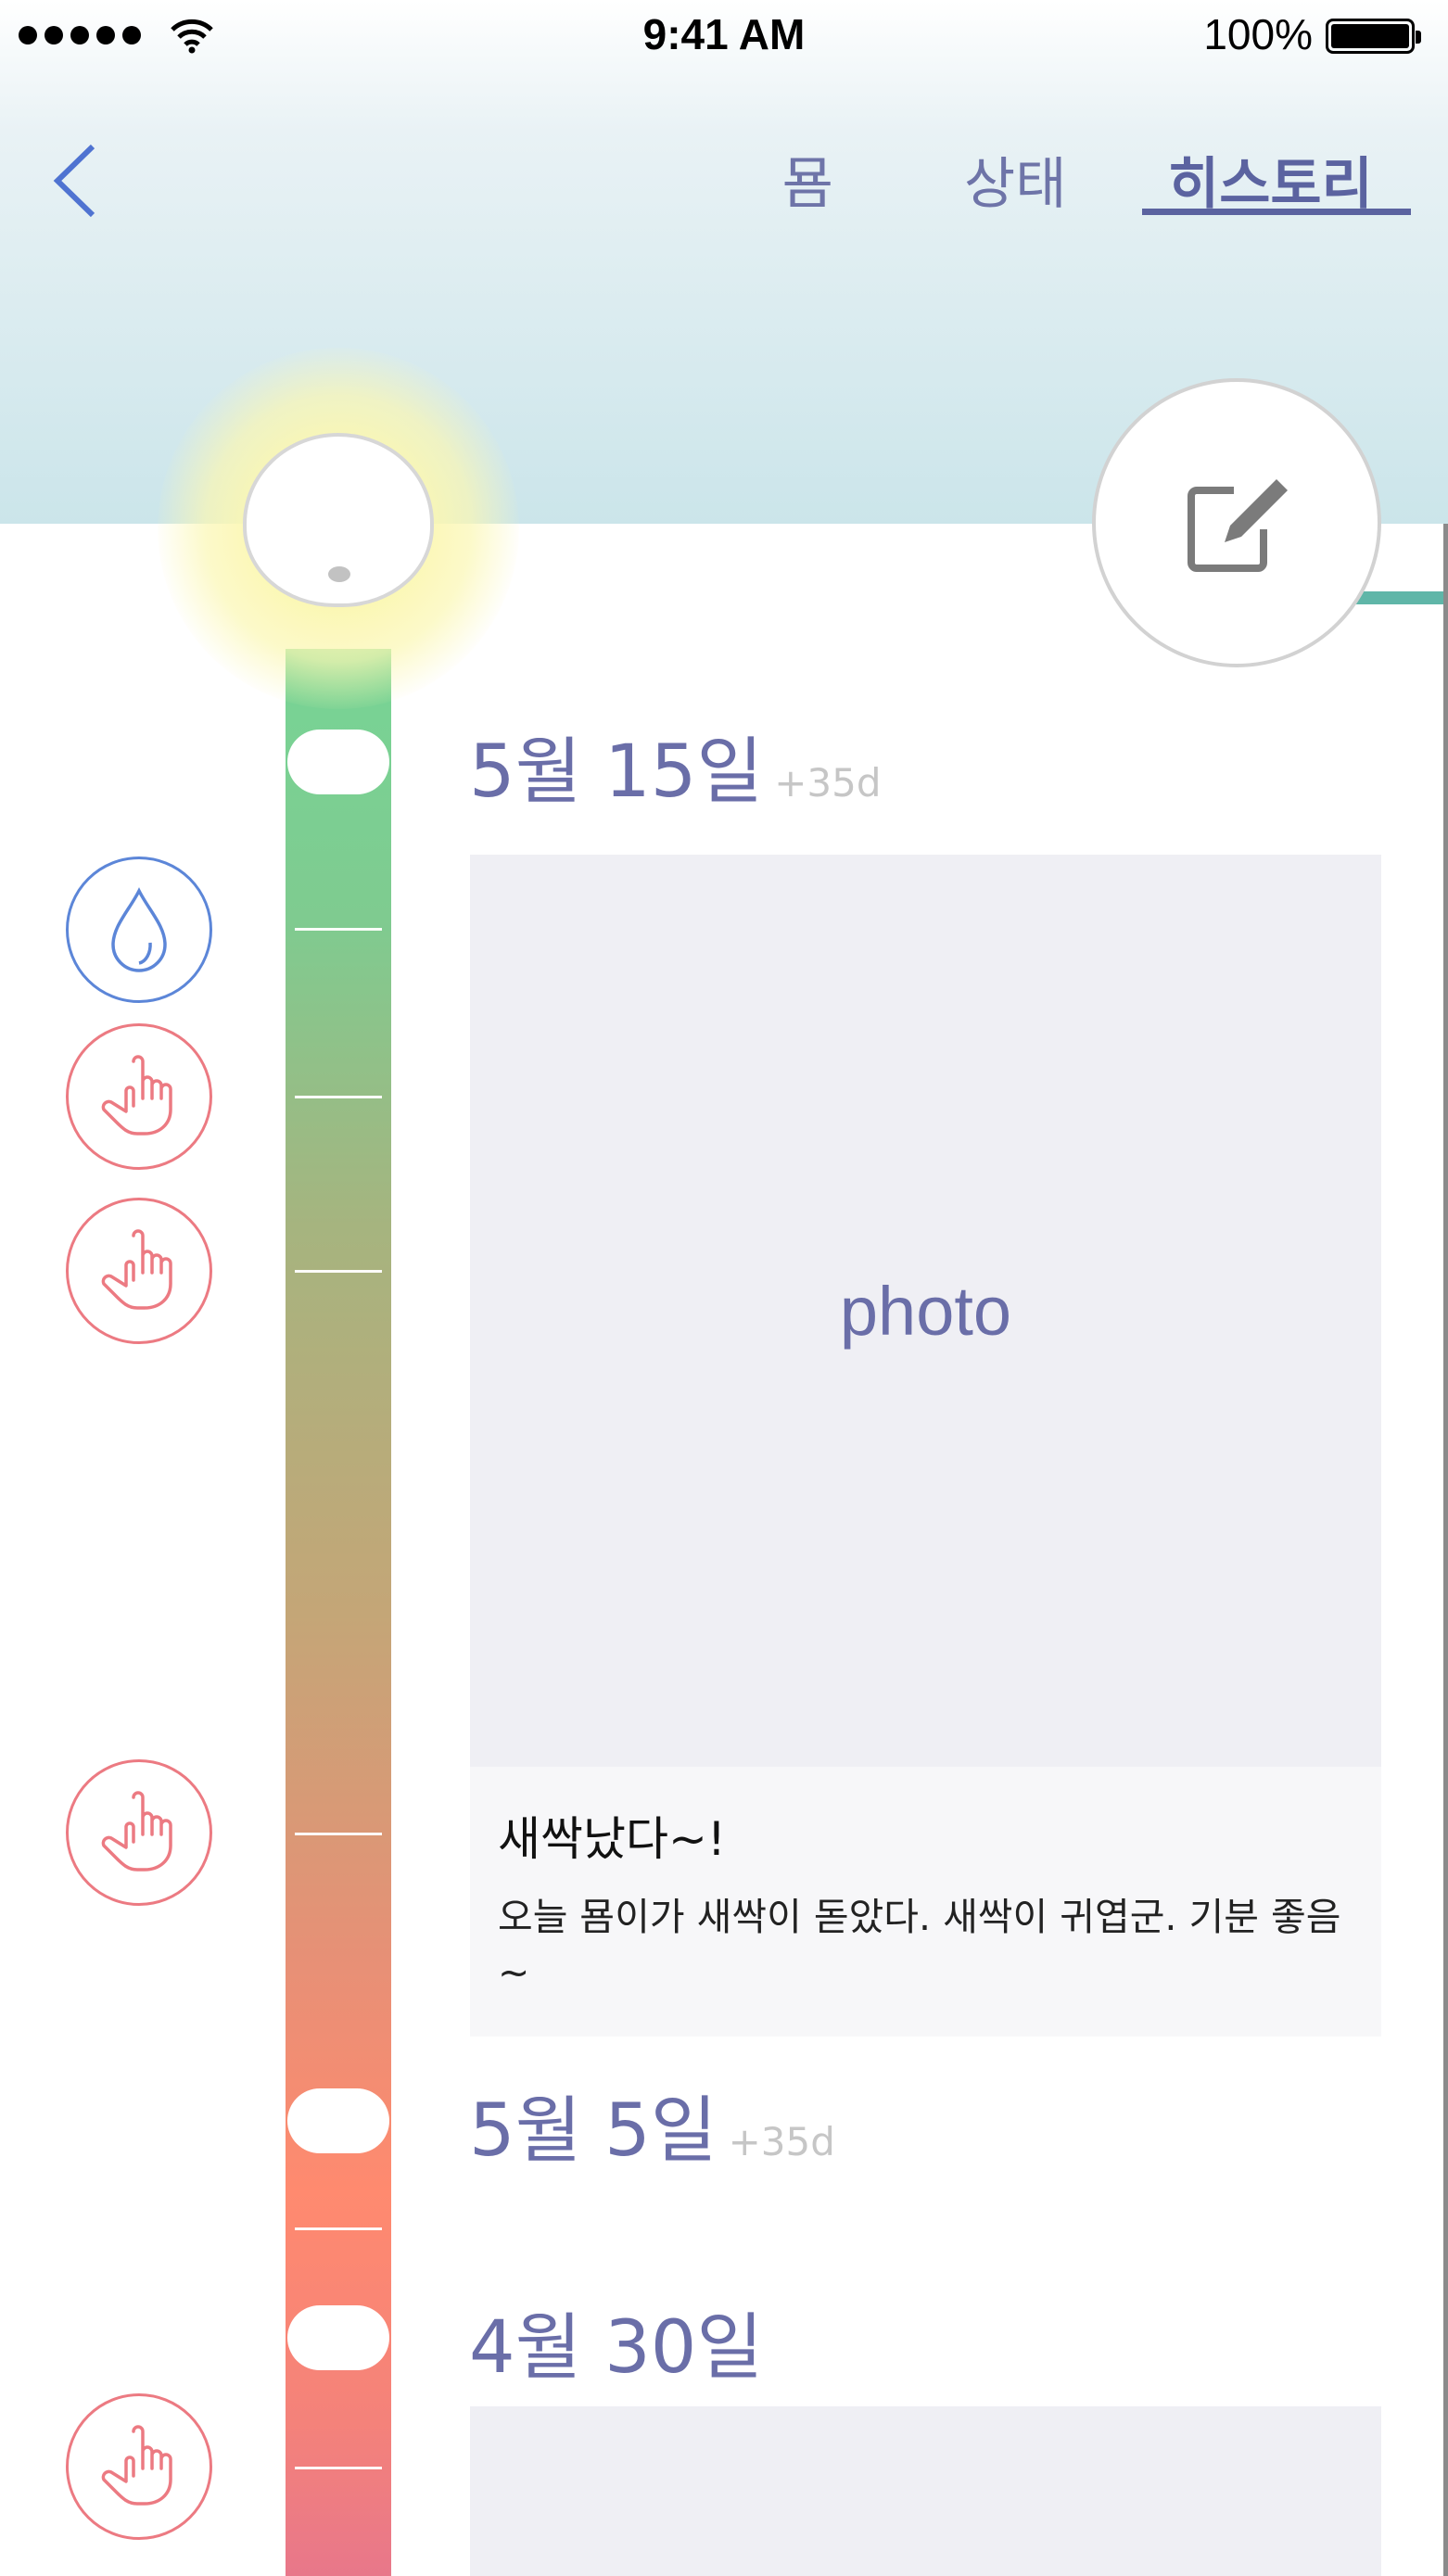  I want to click on edit-button, so click(1236, 522).